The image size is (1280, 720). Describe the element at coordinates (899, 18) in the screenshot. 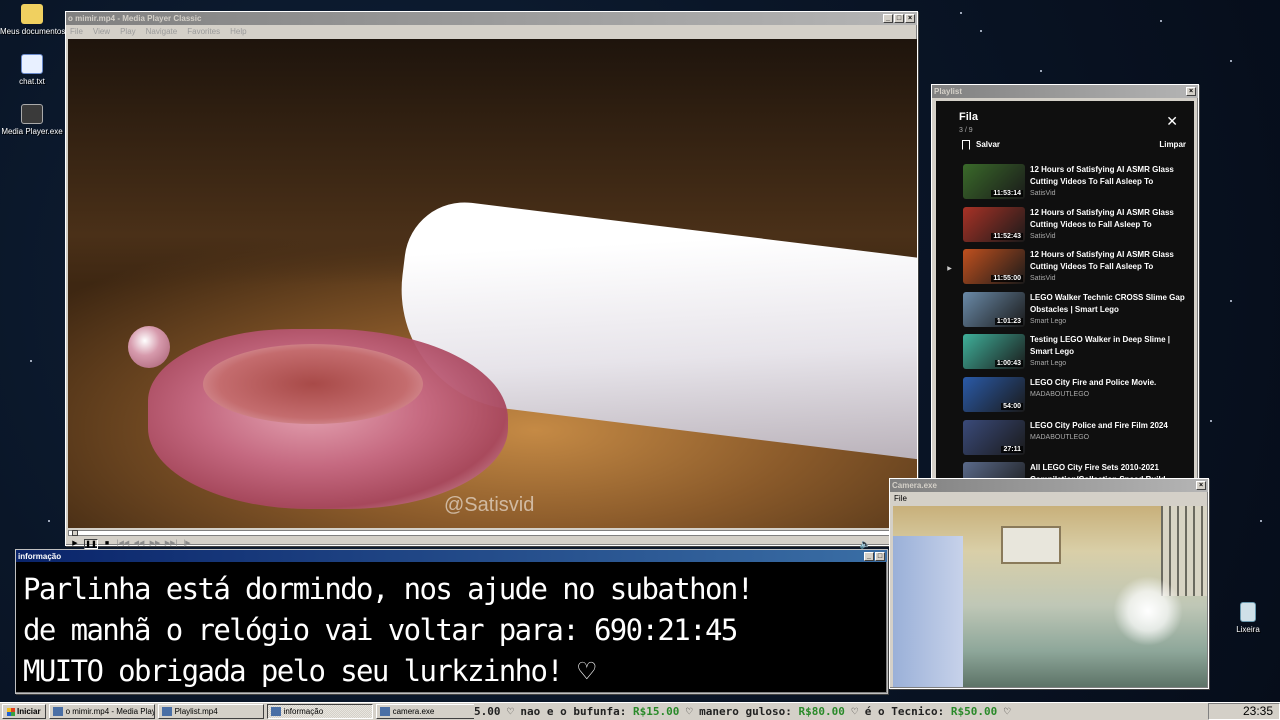

I see `maximize-button: □` at that location.